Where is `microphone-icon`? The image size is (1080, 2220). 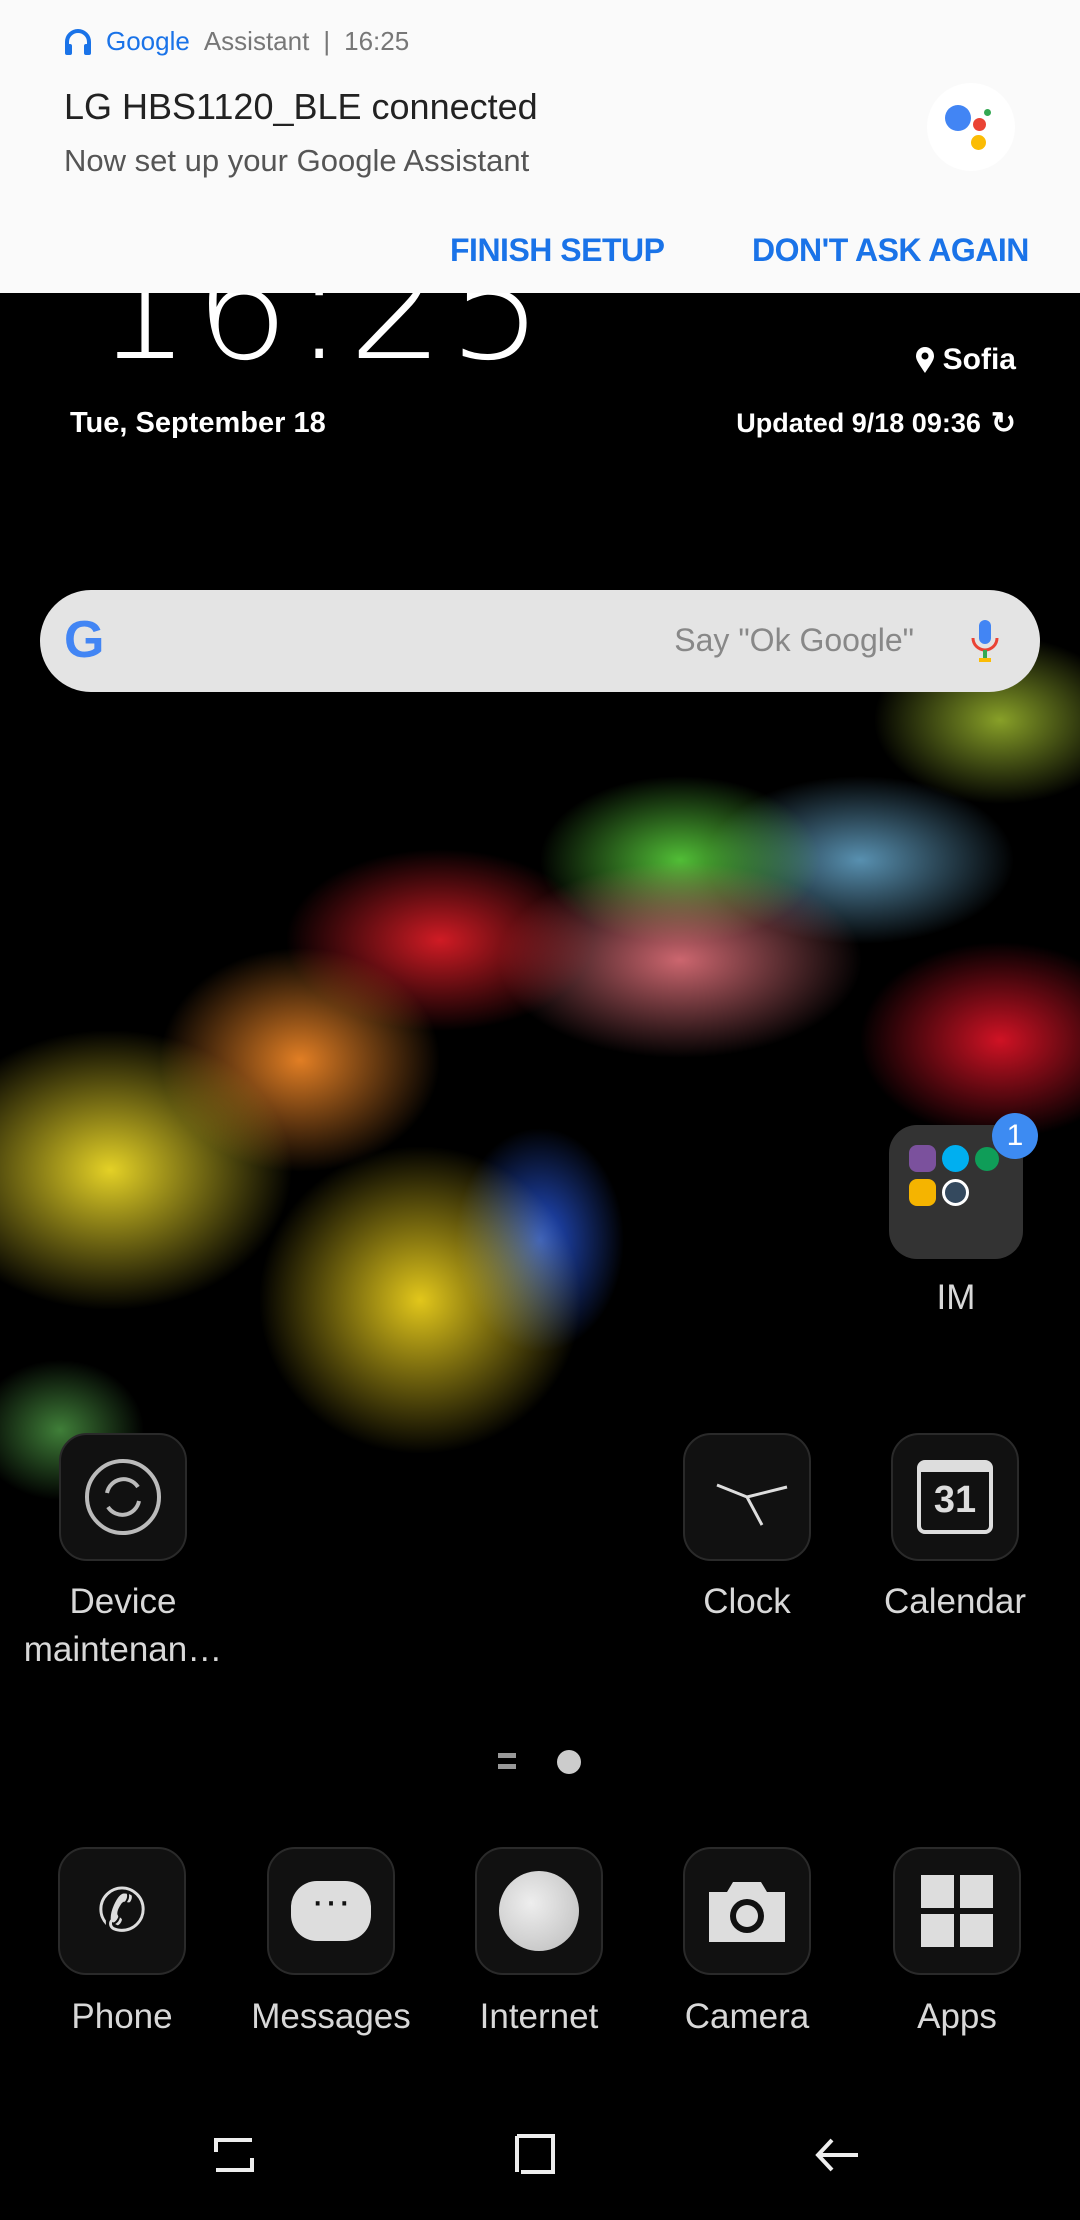 microphone-icon is located at coordinates (985, 641).